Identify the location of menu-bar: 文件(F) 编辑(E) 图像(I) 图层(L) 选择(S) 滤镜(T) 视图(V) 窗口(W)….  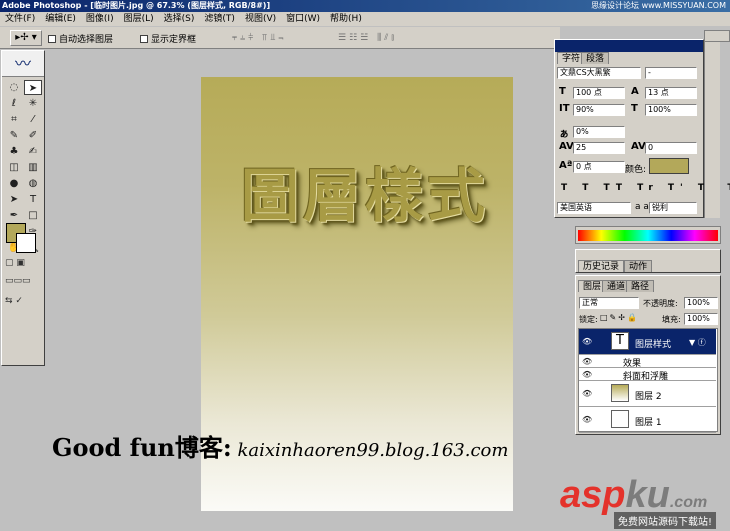
(365, 19).